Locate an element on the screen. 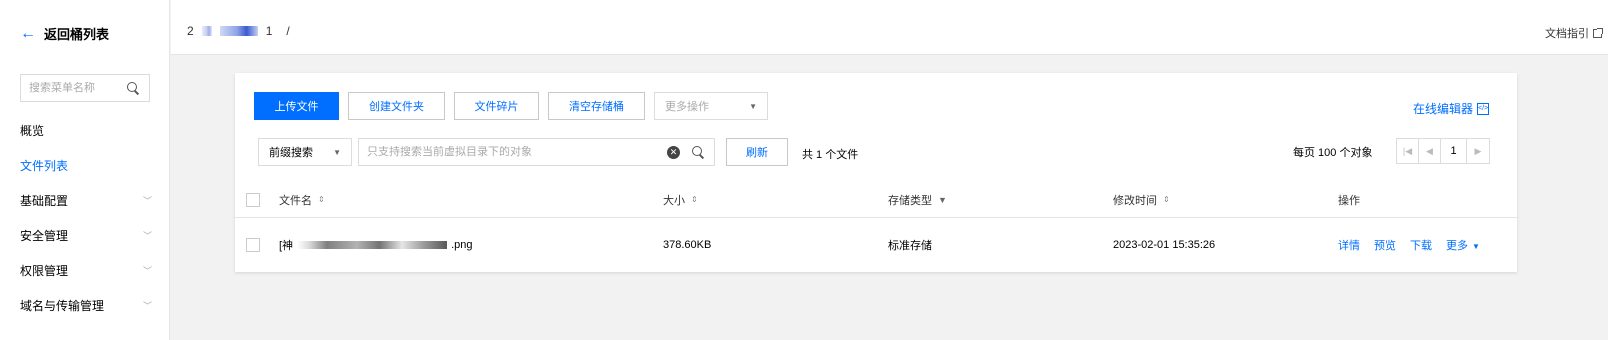 The image size is (1608, 340). header-storage: 存储类型 ▼ is located at coordinates (917, 199).